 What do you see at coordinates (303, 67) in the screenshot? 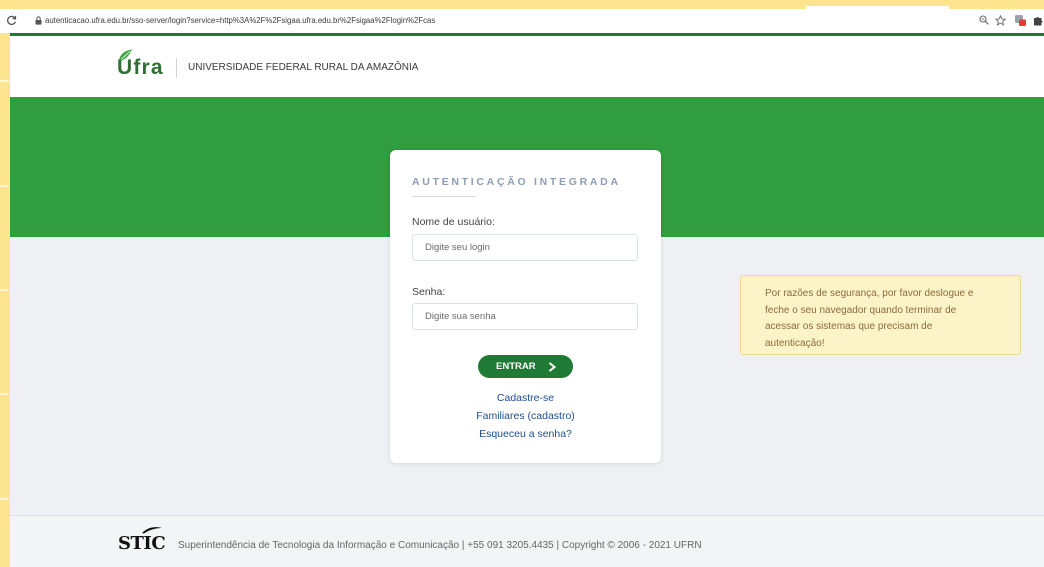
I see `institution-name: UNIVERSIDADE FEDERAL RURAL DA AMAZÔNIA` at bounding box center [303, 67].